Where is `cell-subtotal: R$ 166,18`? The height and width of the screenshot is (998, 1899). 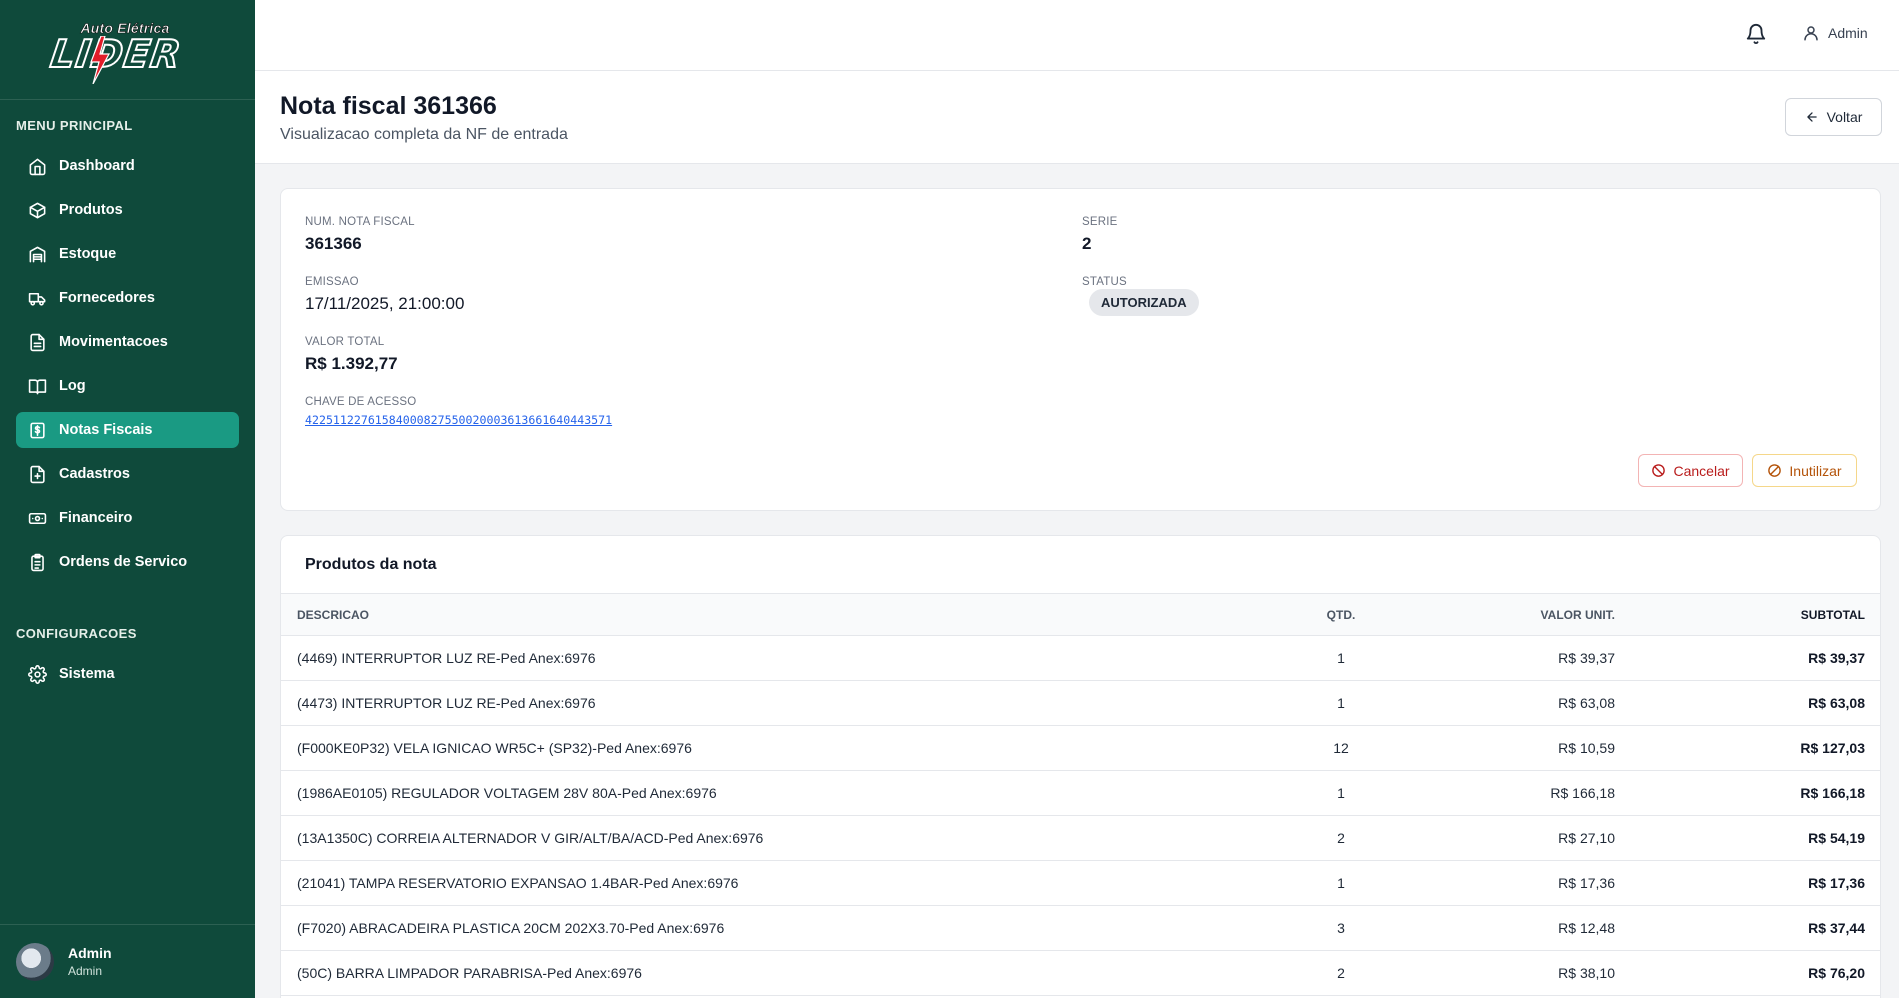
cell-subtotal: R$ 166,18 is located at coordinates (1832, 793).